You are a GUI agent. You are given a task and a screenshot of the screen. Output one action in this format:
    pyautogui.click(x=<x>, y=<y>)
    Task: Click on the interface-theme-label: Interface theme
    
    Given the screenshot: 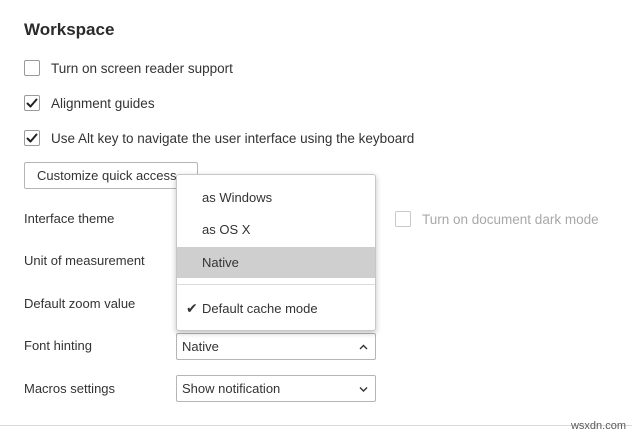 What is the action you would take?
    pyautogui.click(x=69, y=218)
    